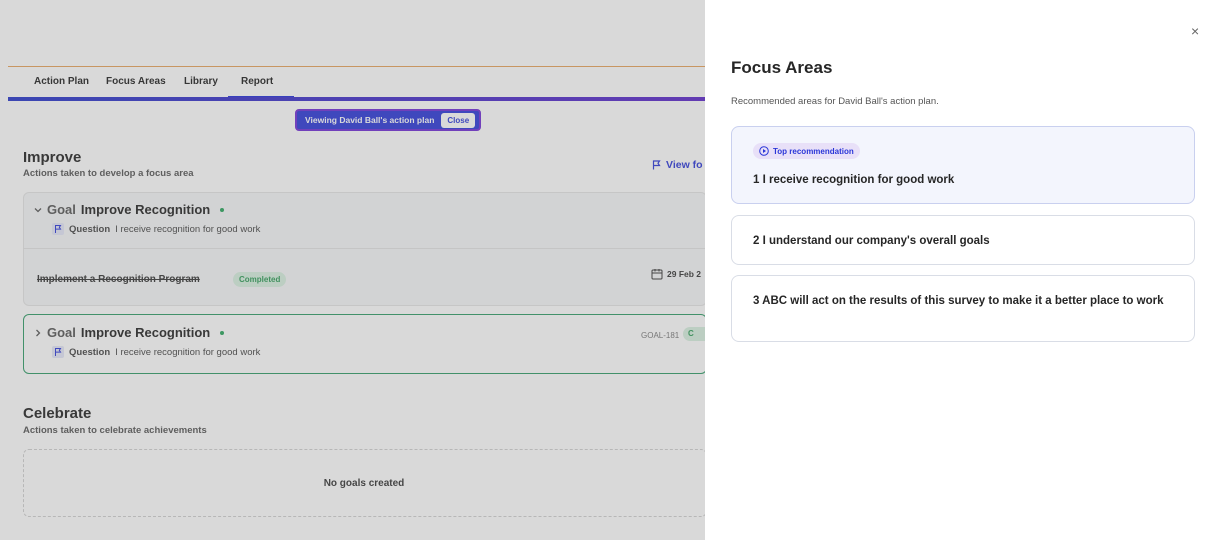 This screenshot has height=540, width=1209. What do you see at coordinates (260, 279) in the screenshot?
I see `status-badge: Completed` at bounding box center [260, 279].